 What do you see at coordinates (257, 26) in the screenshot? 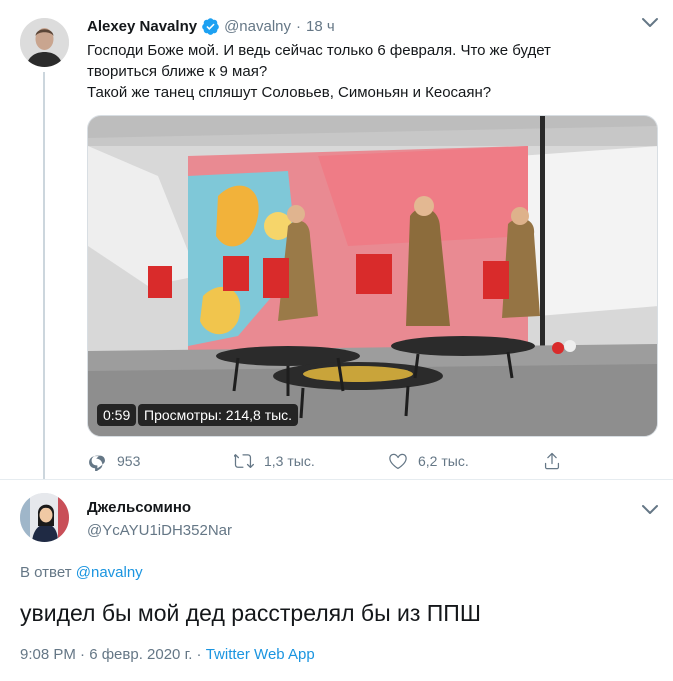
I see `author-handle: @navalny` at bounding box center [257, 26].